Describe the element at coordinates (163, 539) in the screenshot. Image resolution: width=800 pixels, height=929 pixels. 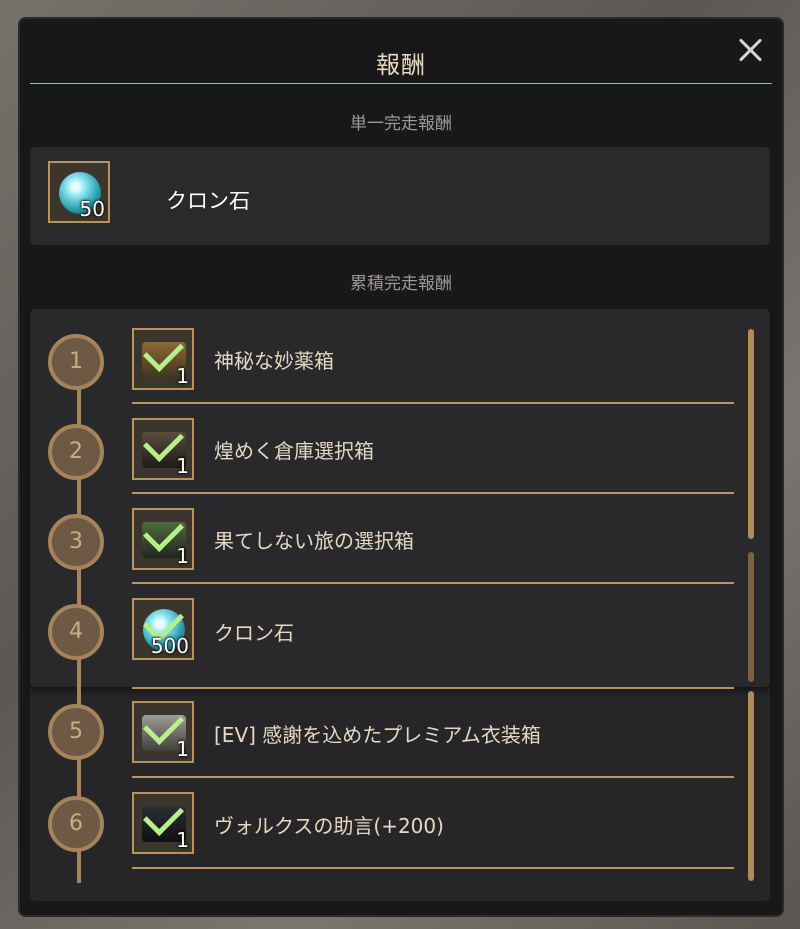
I see `endless-journey-box-icon: 1` at that location.